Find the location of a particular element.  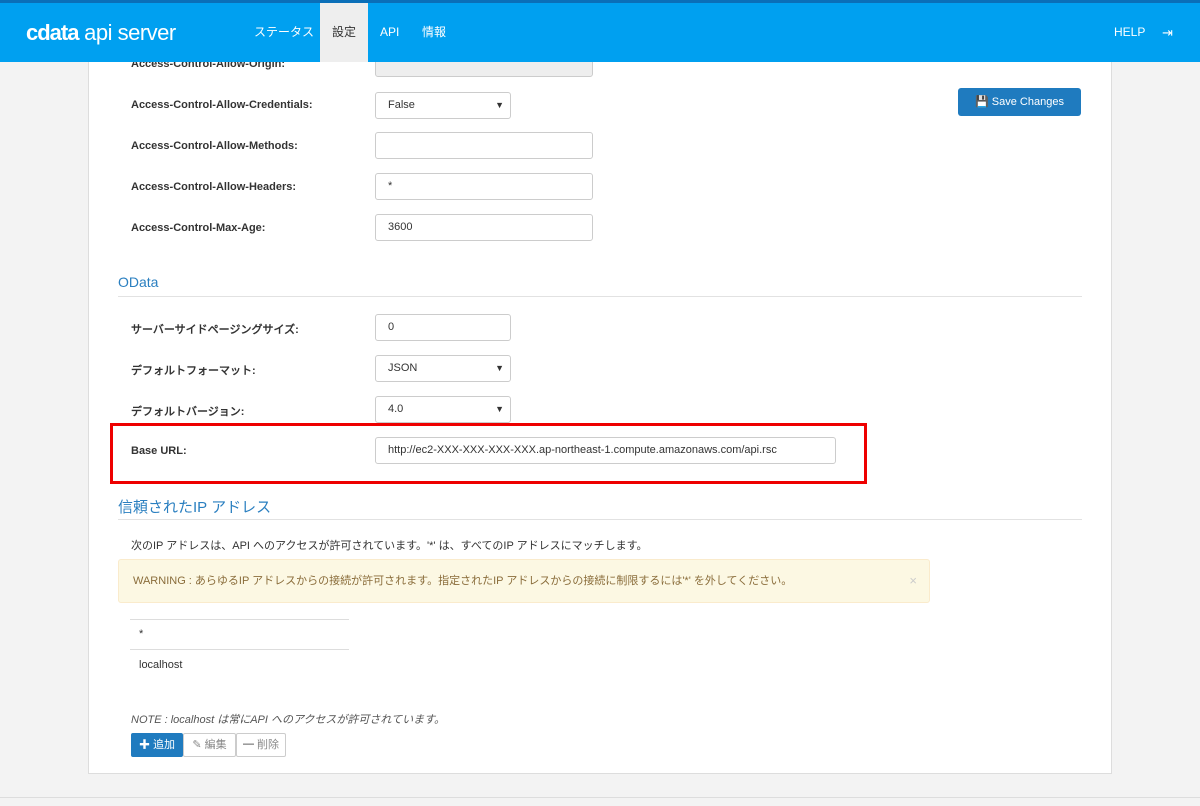

methods-label: Access-Control-Allow-Methods: is located at coordinates (214, 146).